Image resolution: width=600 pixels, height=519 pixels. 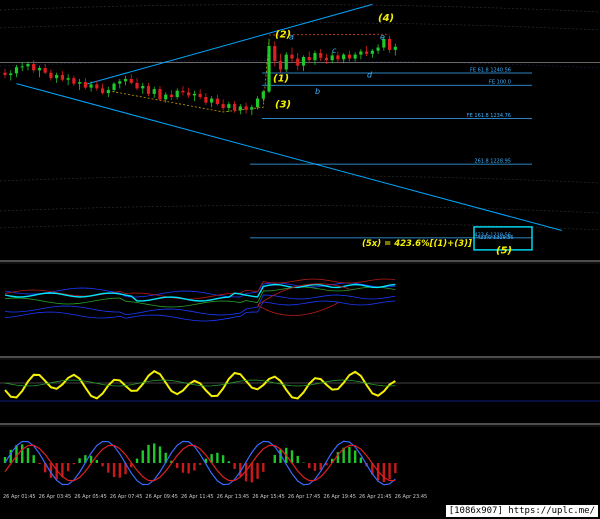 I want to click on fib-level-label: 261.8 1228.95, so click(x=492, y=162).